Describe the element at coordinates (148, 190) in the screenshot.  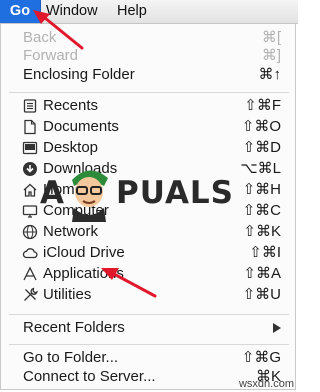
I see `menu-item-home: Home ⇧⌘H` at that location.